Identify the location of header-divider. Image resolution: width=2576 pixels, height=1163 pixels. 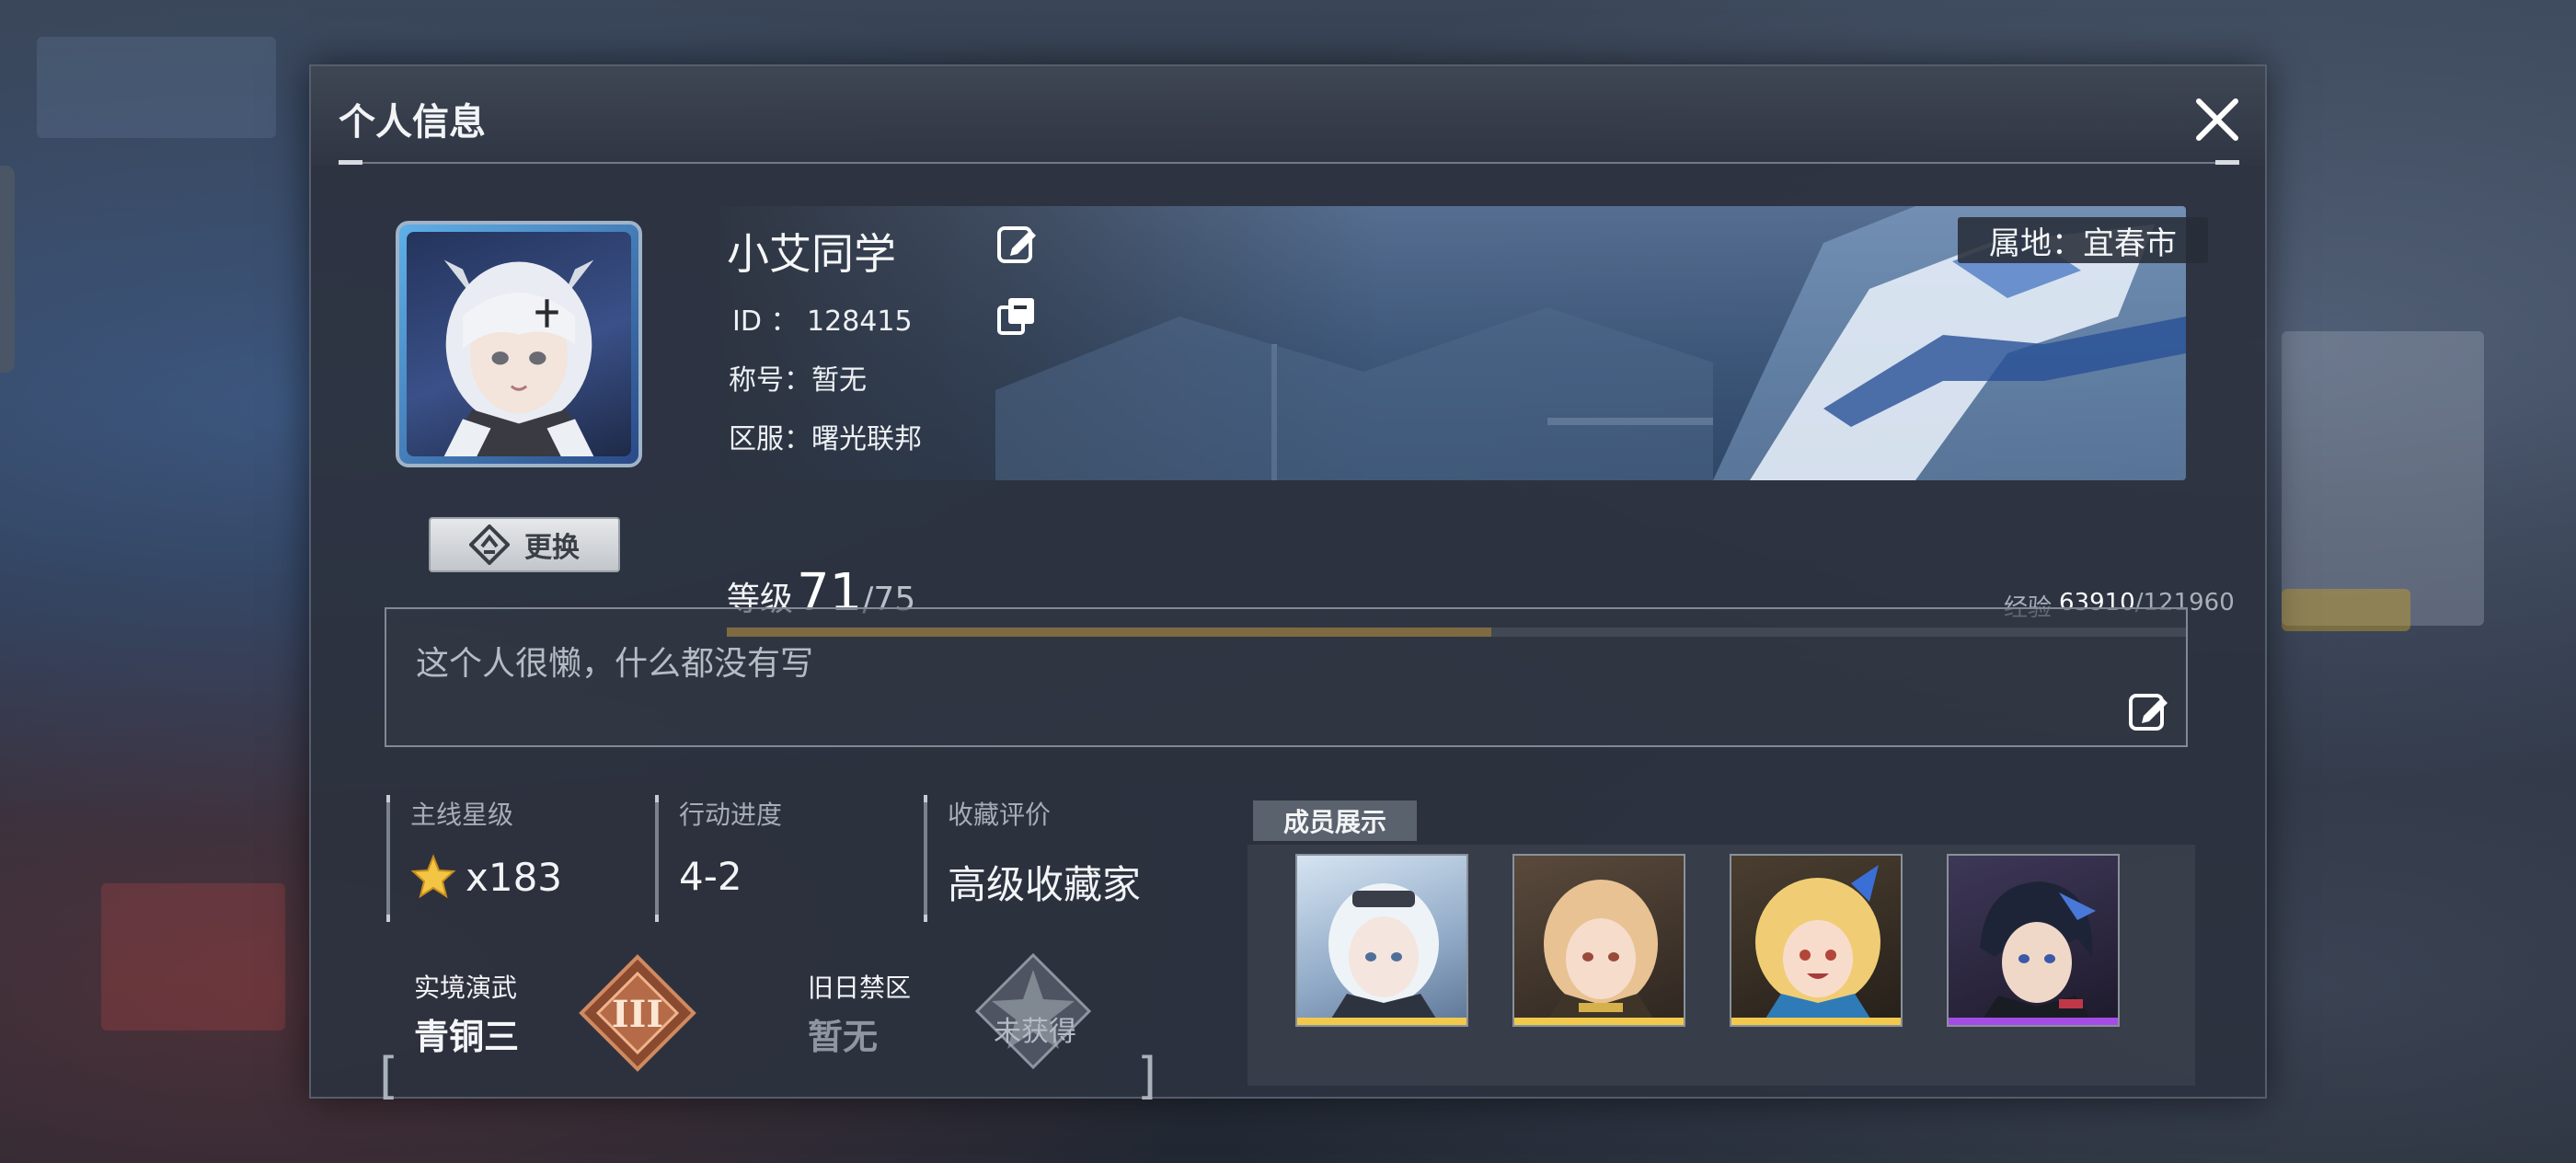
(1289, 163).